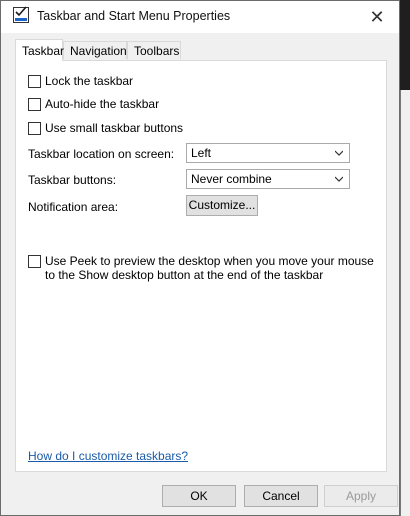  I want to click on lock-taskbar-option: Lock the taskbar, so click(80, 81).